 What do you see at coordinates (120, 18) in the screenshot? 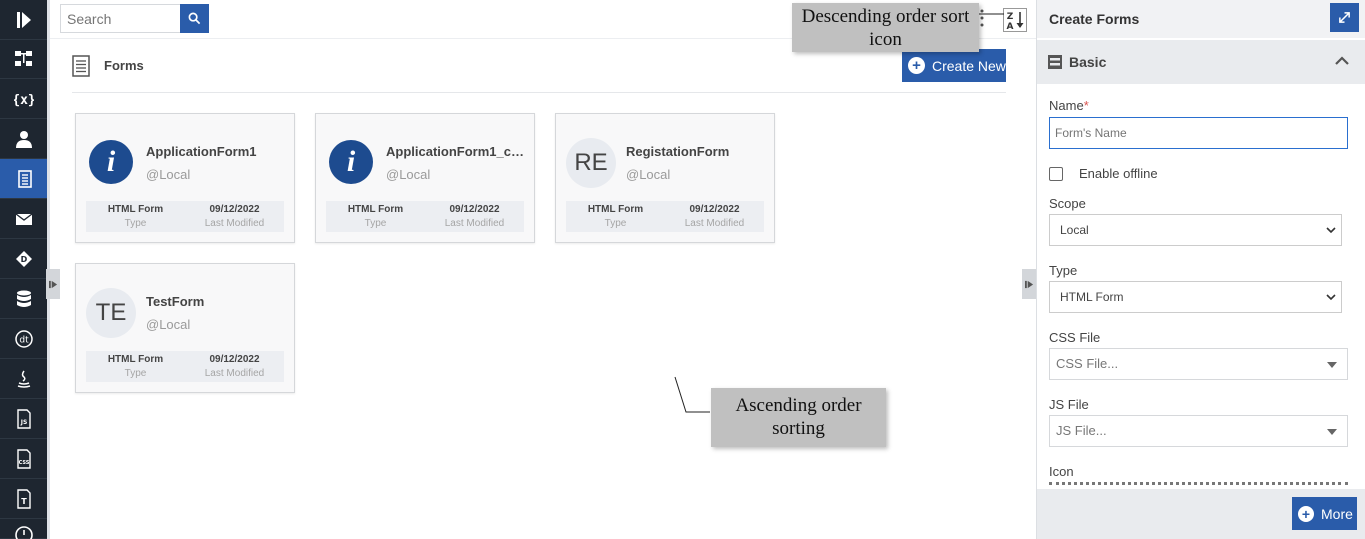
I see `search-input` at bounding box center [120, 18].